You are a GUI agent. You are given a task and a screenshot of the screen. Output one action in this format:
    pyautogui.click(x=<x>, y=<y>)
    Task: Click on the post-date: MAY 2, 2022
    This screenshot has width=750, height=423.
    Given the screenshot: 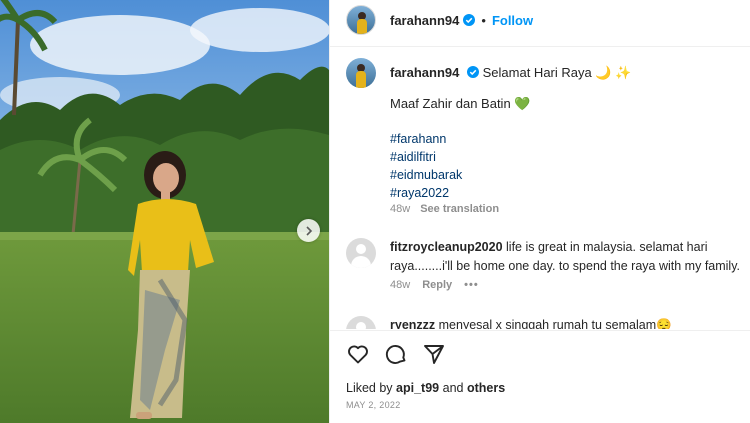 What is the action you would take?
    pyautogui.click(x=373, y=405)
    